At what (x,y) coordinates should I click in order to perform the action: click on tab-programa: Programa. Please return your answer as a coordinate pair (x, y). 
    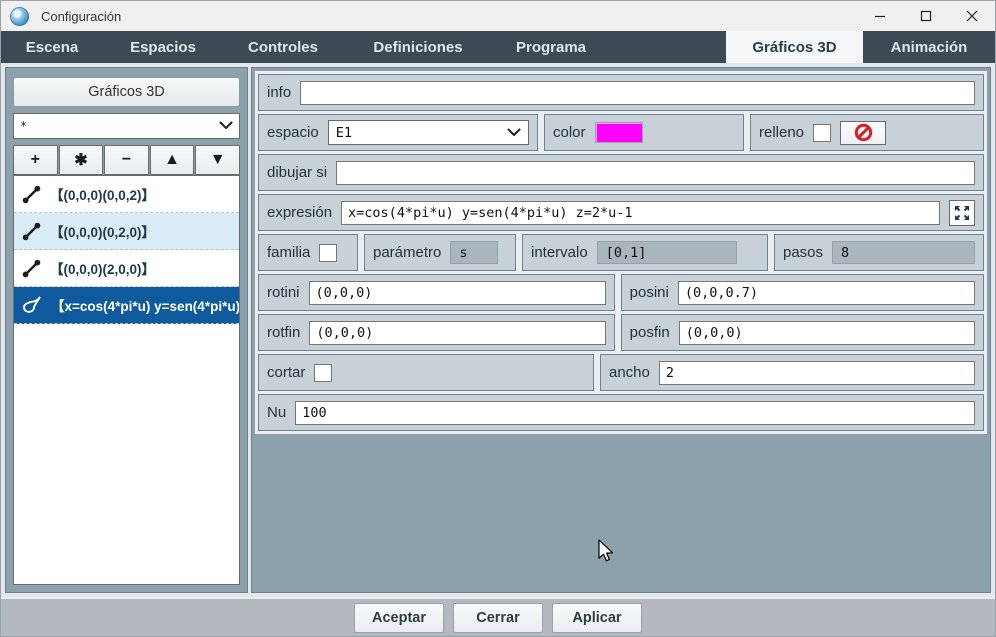
    Looking at the image, I should click on (551, 47).